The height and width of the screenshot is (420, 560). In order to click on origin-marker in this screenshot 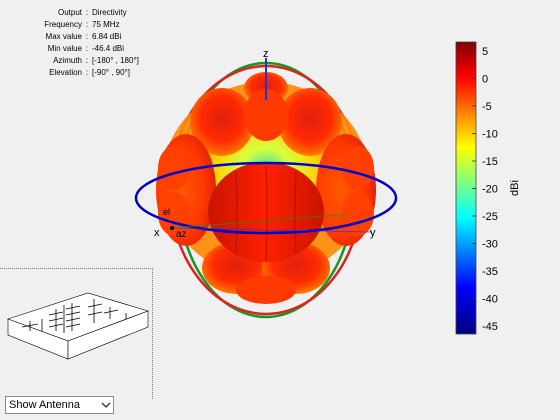, I will do `click(172, 228)`.